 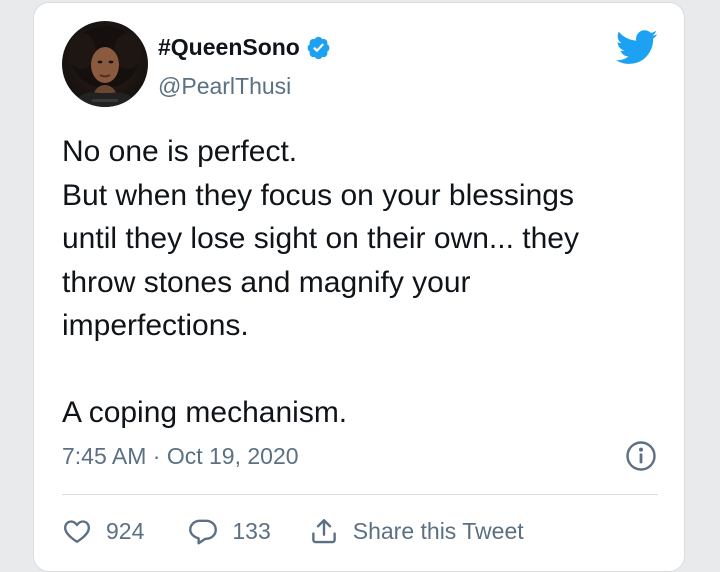 What do you see at coordinates (224, 86) in the screenshot?
I see `user-handle: @PearlThusi` at bounding box center [224, 86].